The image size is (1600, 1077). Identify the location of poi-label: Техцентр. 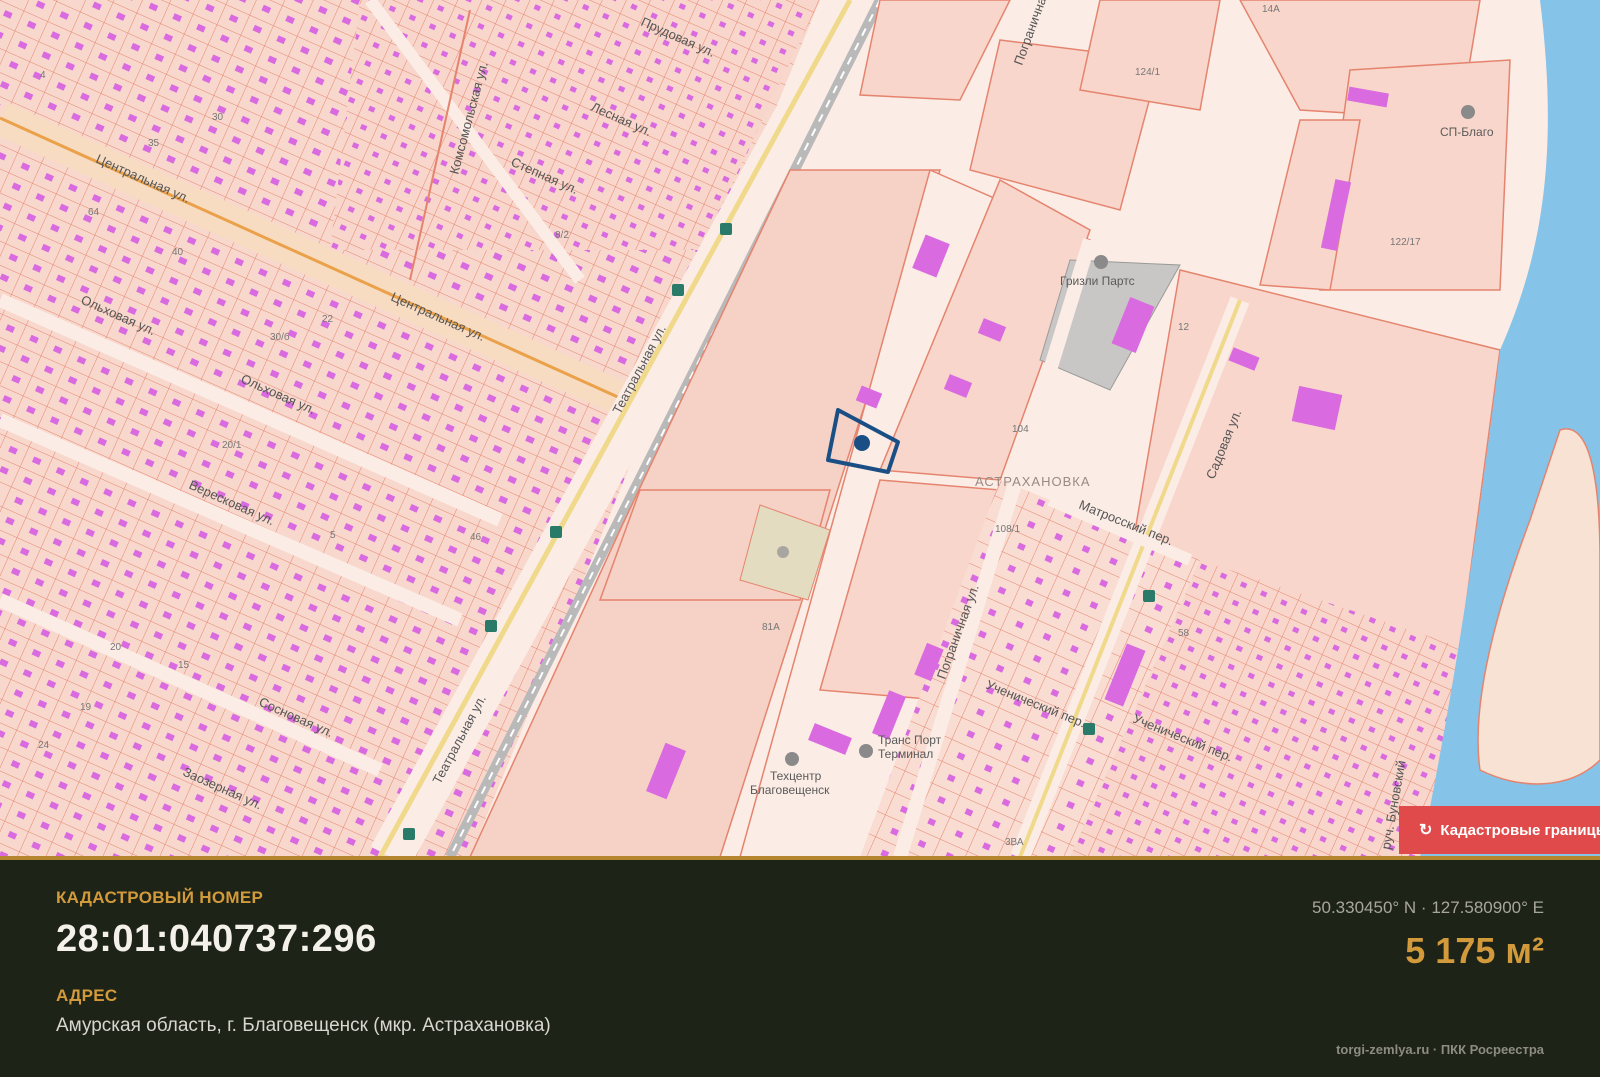
(796, 776).